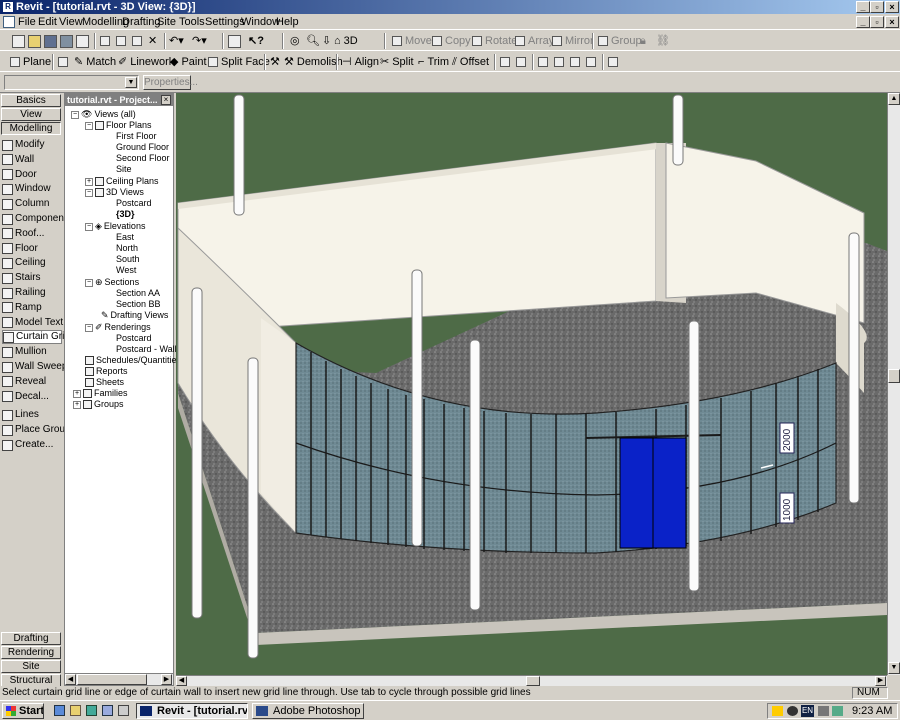  Describe the element at coordinates (877, 22) in the screenshot. I see `doc-restore-button: ▫` at that location.